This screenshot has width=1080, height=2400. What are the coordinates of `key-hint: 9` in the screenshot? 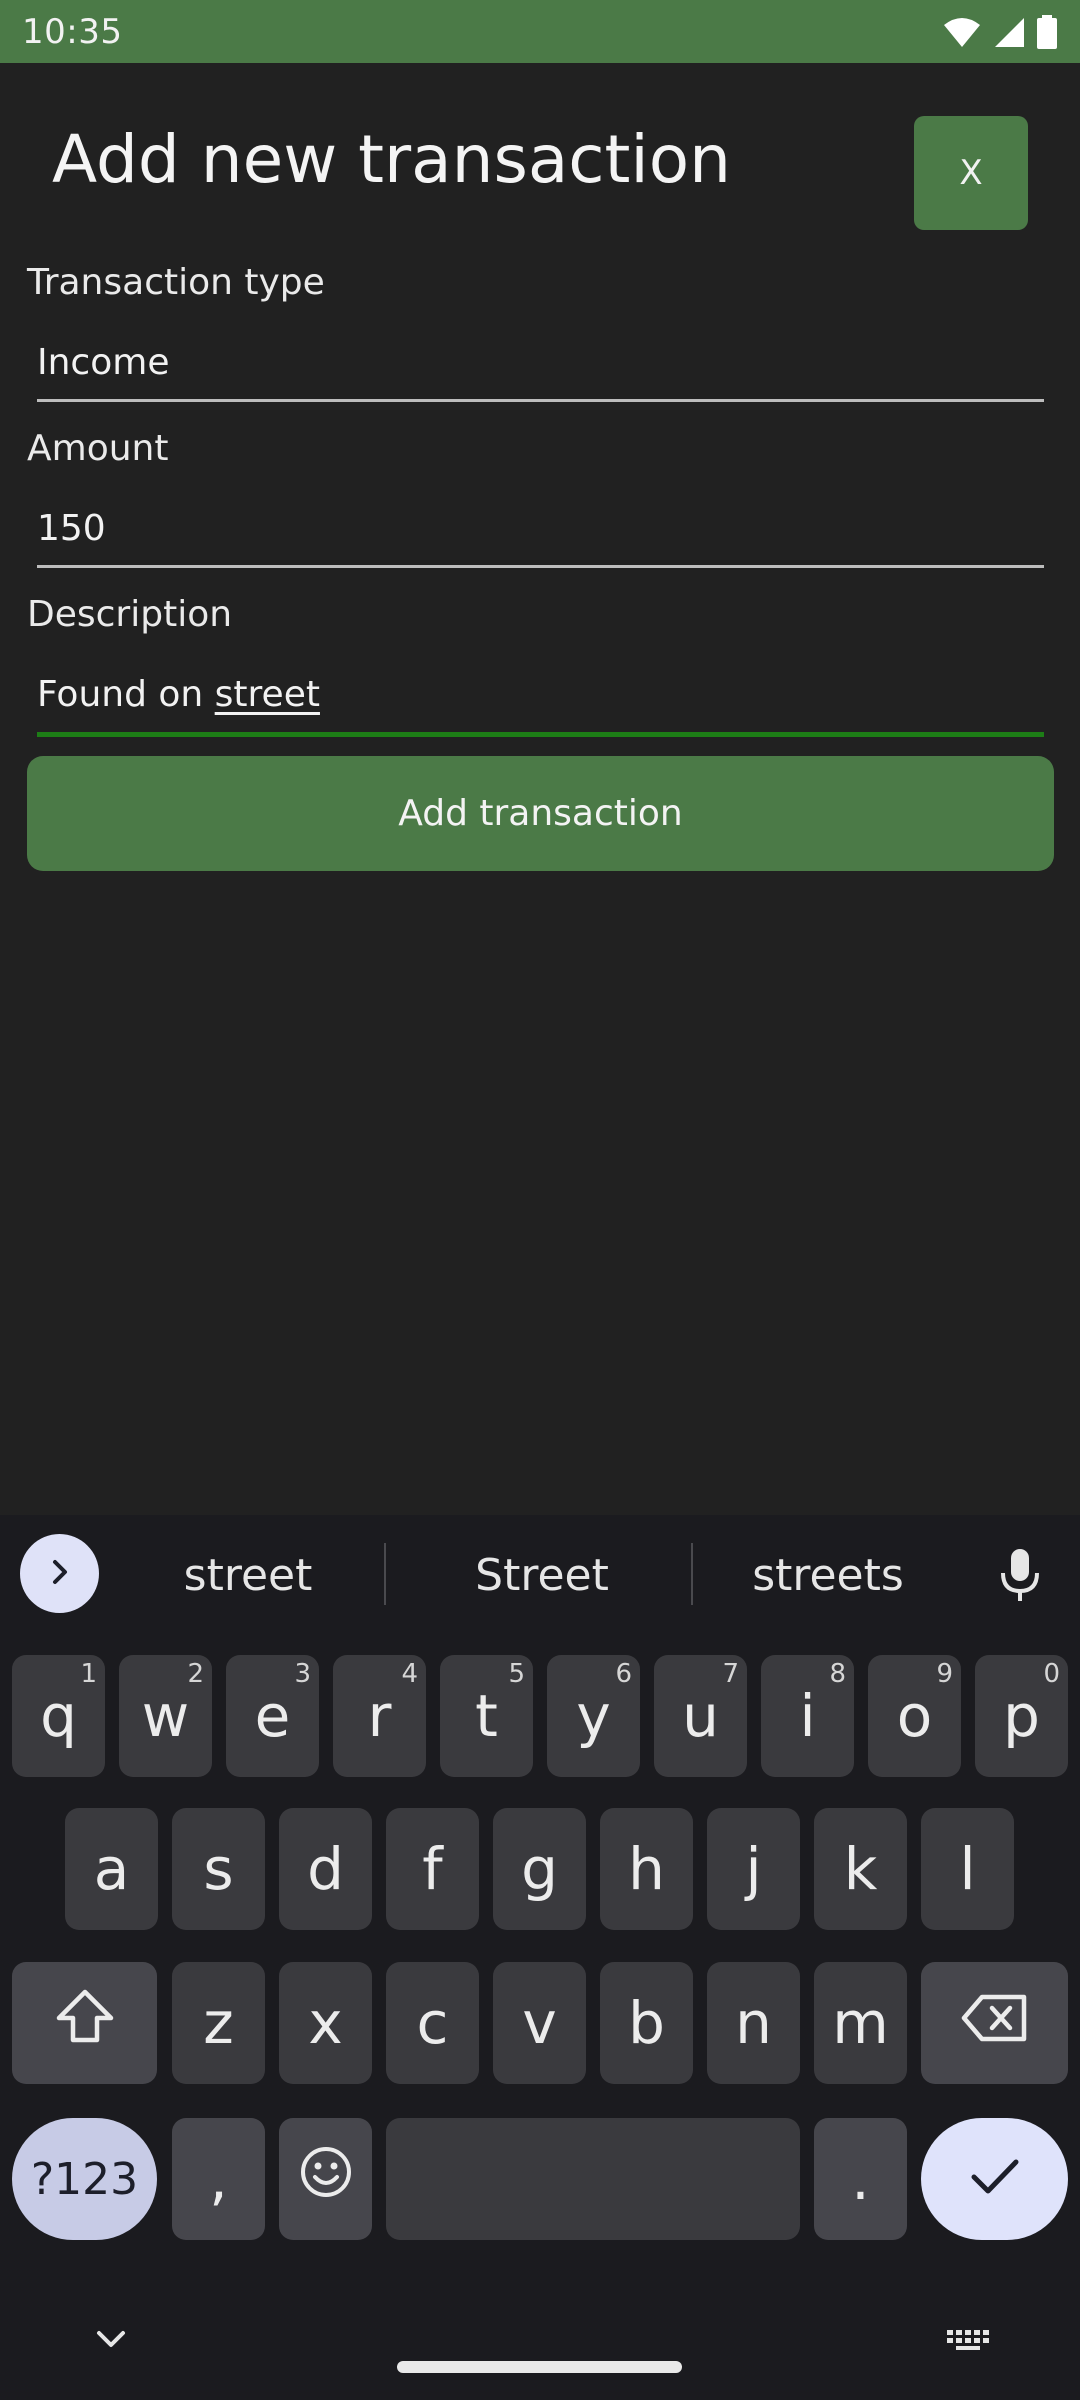 It's located at (944, 1674).